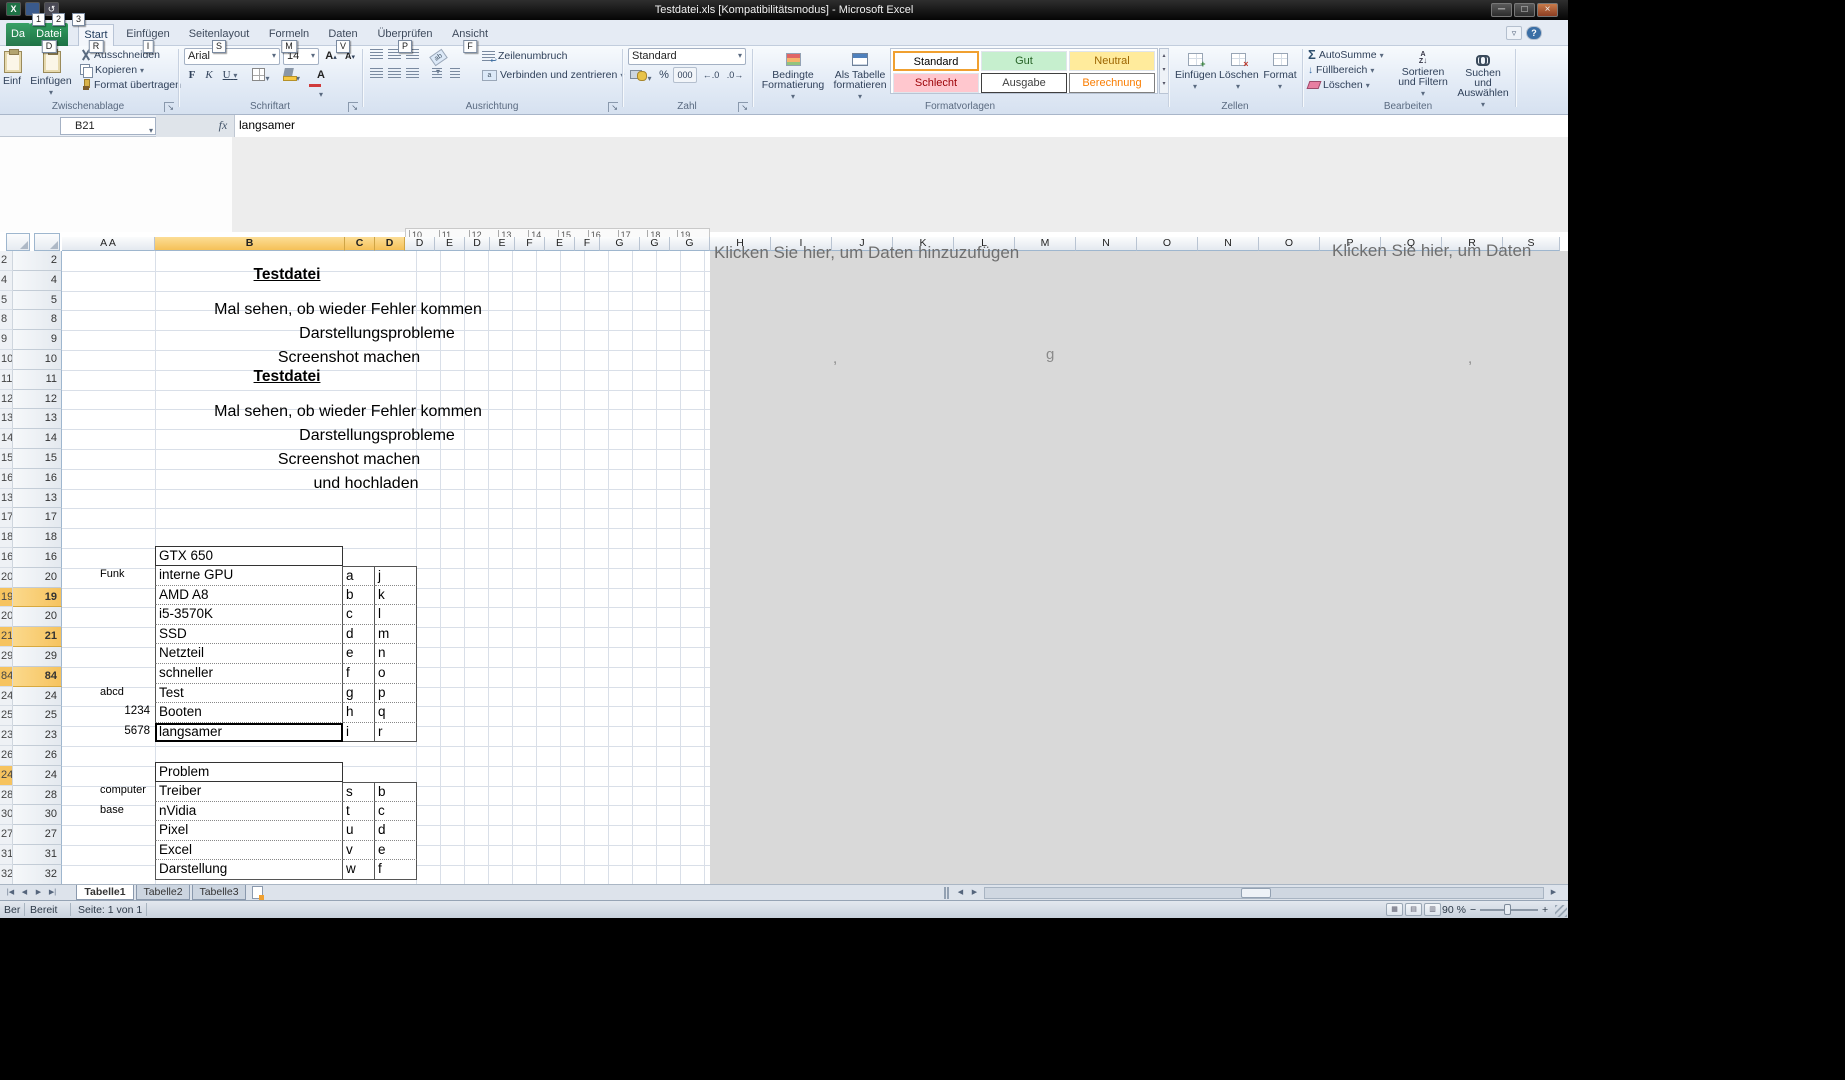  I want to click on wrap-text-button: Zeilenumbruch, so click(524, 57).